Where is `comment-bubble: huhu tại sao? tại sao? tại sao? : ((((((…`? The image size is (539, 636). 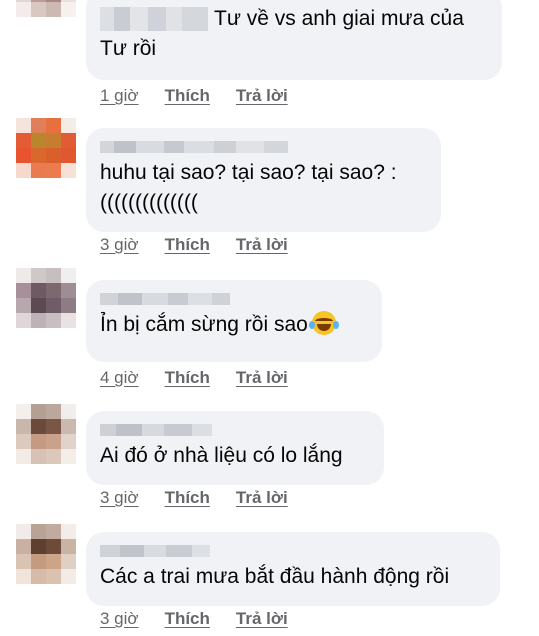
comment-bubble: huhu tại sao? tại sao? tại sao? : ((((((… is located at coordinates (263, 180).